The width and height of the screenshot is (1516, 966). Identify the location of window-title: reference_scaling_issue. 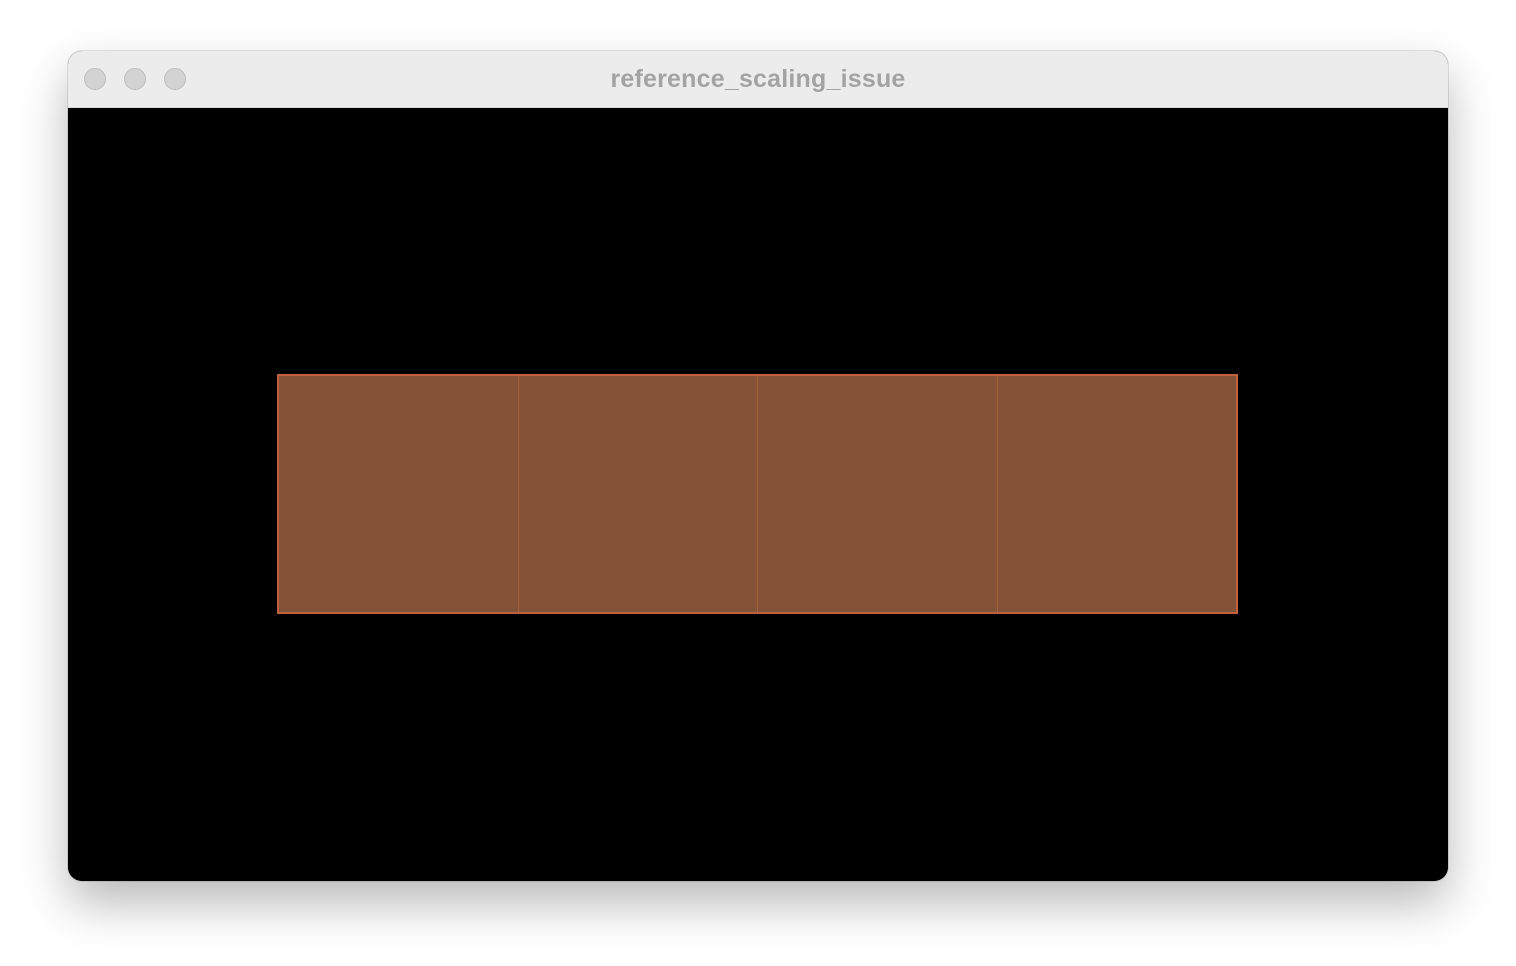
(758, 79).